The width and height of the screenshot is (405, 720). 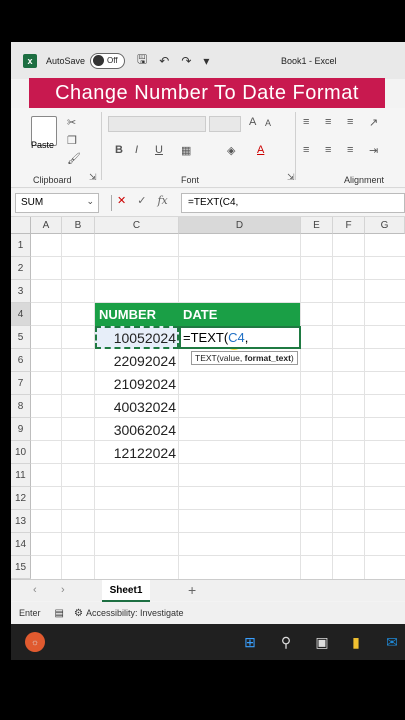 I want to click on align-bottom-icon: ≡, so click(x=350, y=122).